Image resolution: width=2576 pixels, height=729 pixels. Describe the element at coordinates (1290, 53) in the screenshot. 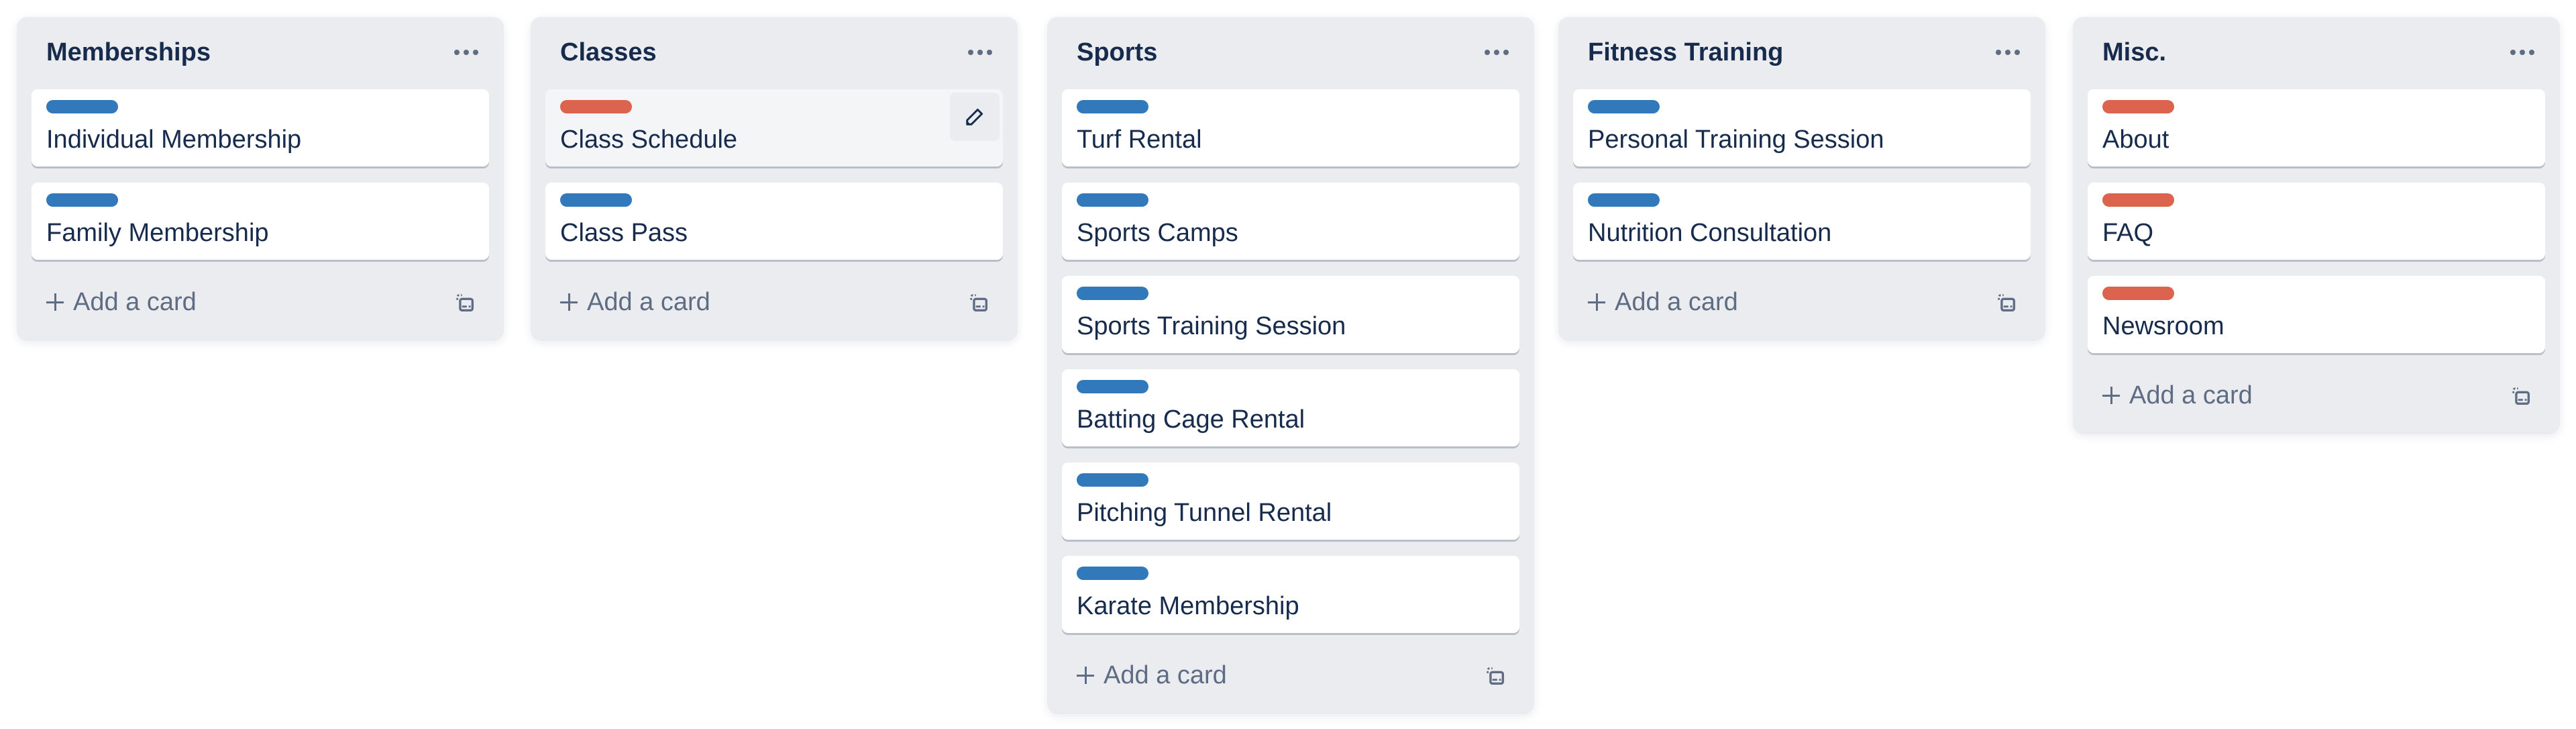

I see `list-header: Sports` at that location.